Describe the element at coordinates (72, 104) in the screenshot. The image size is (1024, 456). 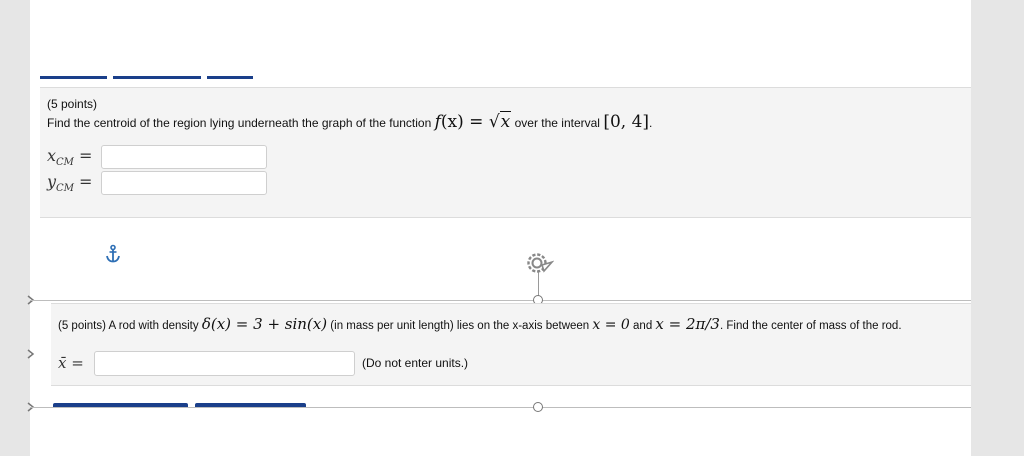
I see `question-1-points: (5 points)` at that location.